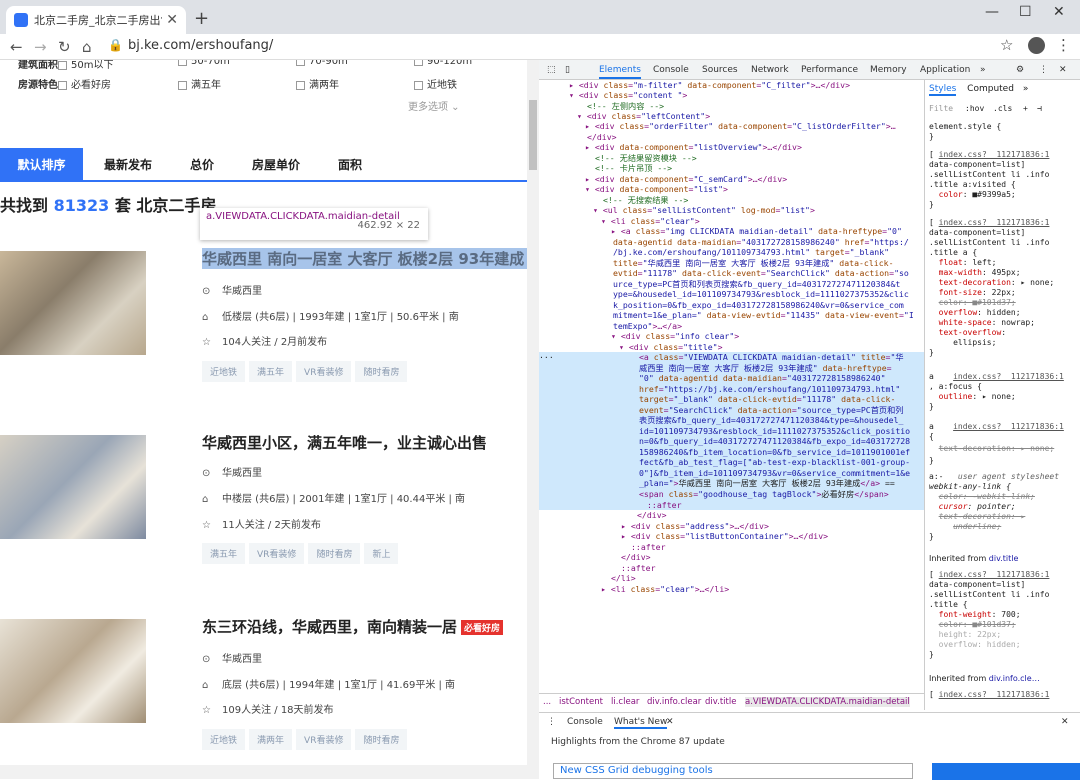 This screenshot has width=1080, height=780. I want to click on sort-newest: 最新发布, so click(128, 165).